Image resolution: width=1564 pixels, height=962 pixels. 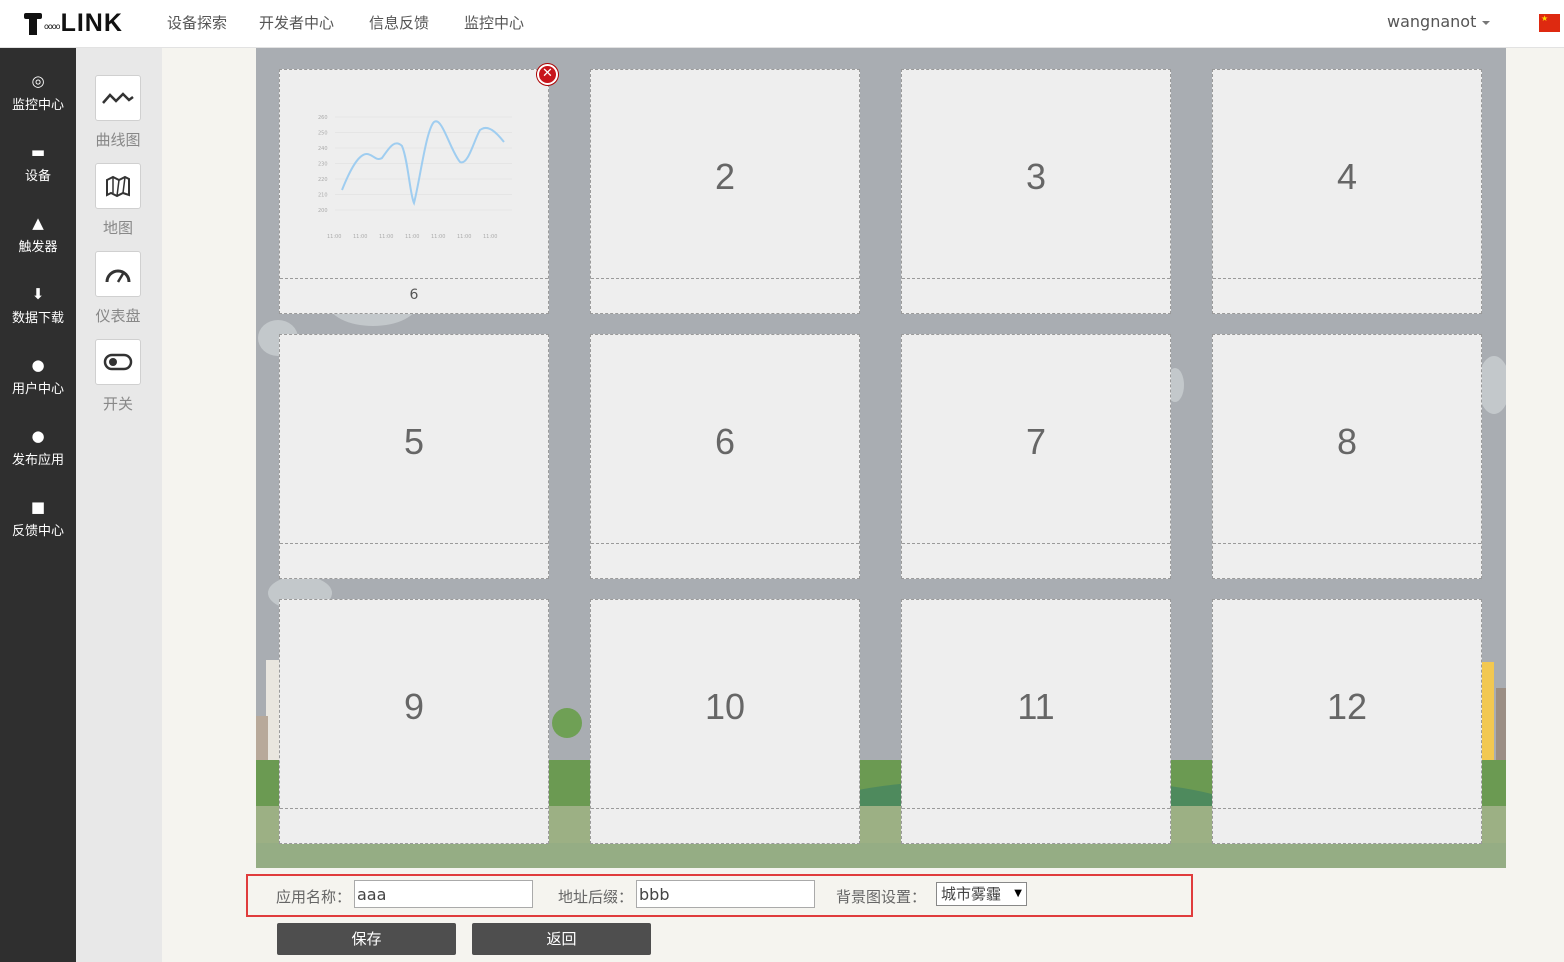 What do you see at coordinates (37, 318) in the screenshot?
I see `sidebar-item-label: 数据下载` at bounding box center [37, 318].